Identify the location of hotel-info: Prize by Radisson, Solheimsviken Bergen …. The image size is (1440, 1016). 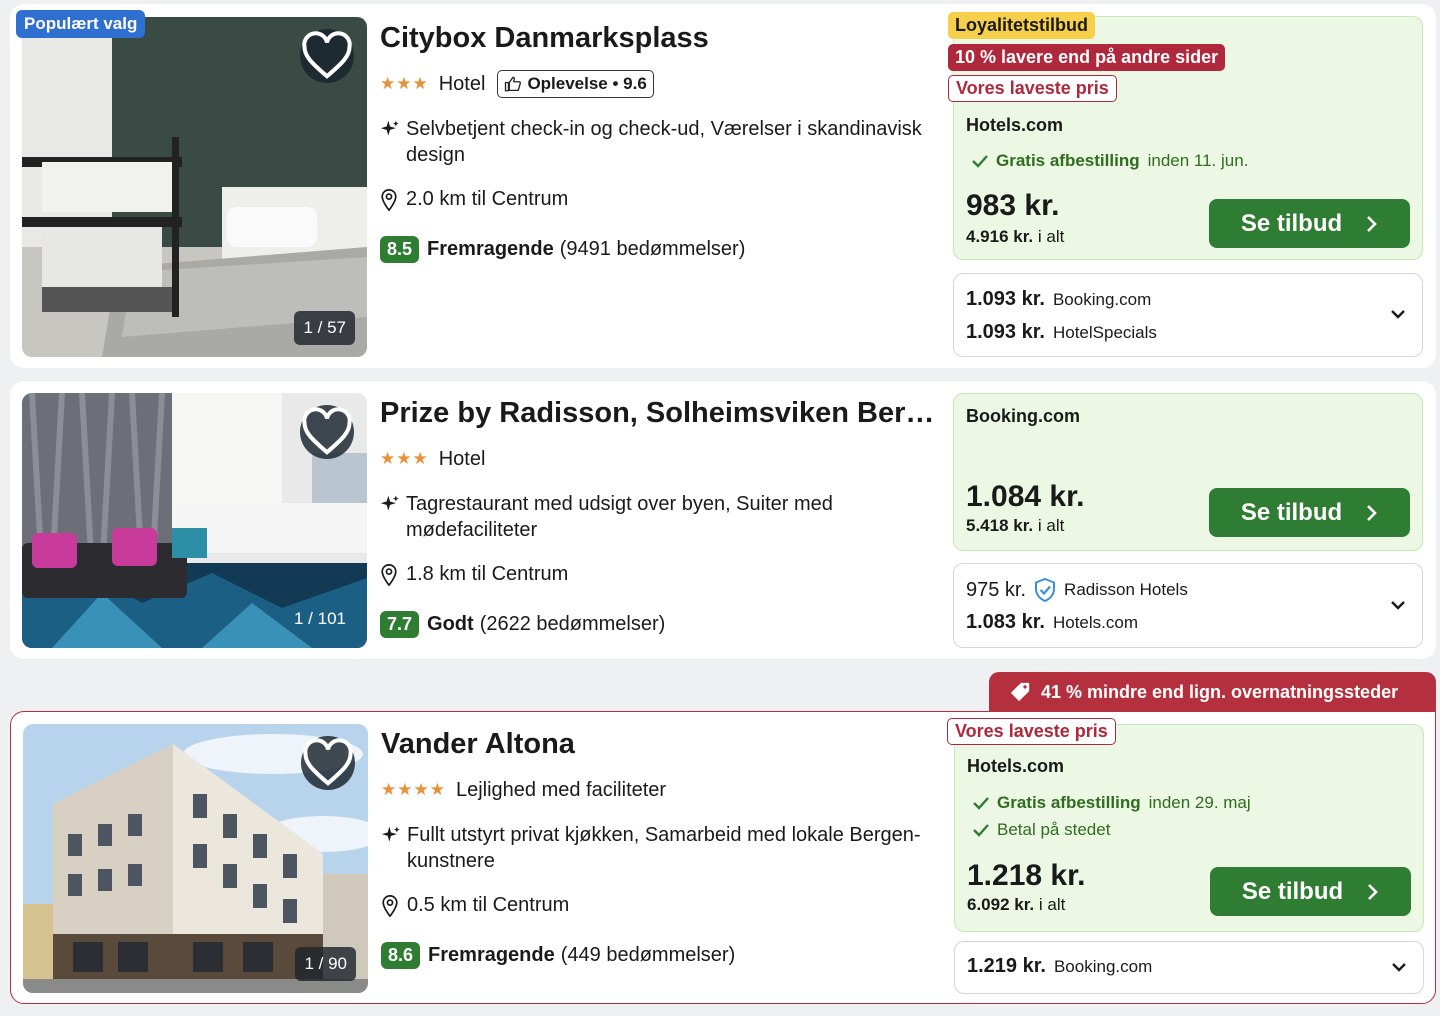
(660, 516).